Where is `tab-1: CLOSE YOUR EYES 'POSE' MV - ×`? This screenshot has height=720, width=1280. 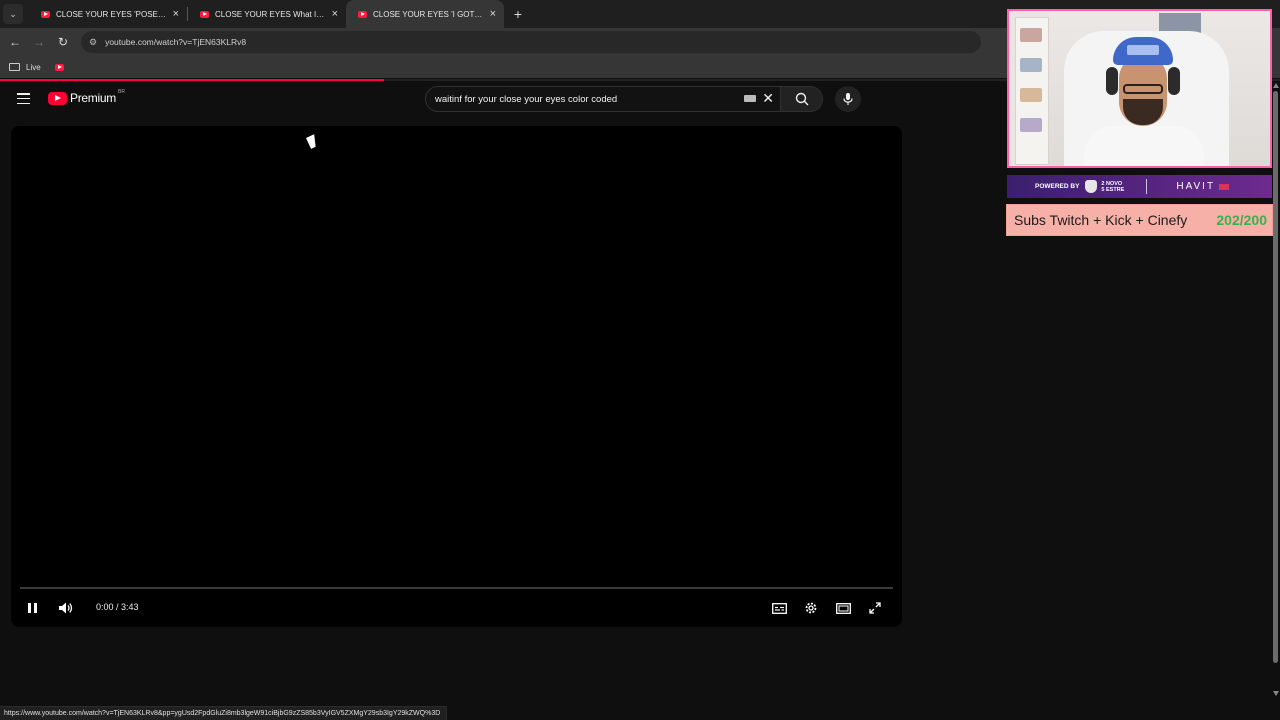
tab-1: CLOSE YOUR EYES 'POSE' MV - × is located at coordinates (108, 14).